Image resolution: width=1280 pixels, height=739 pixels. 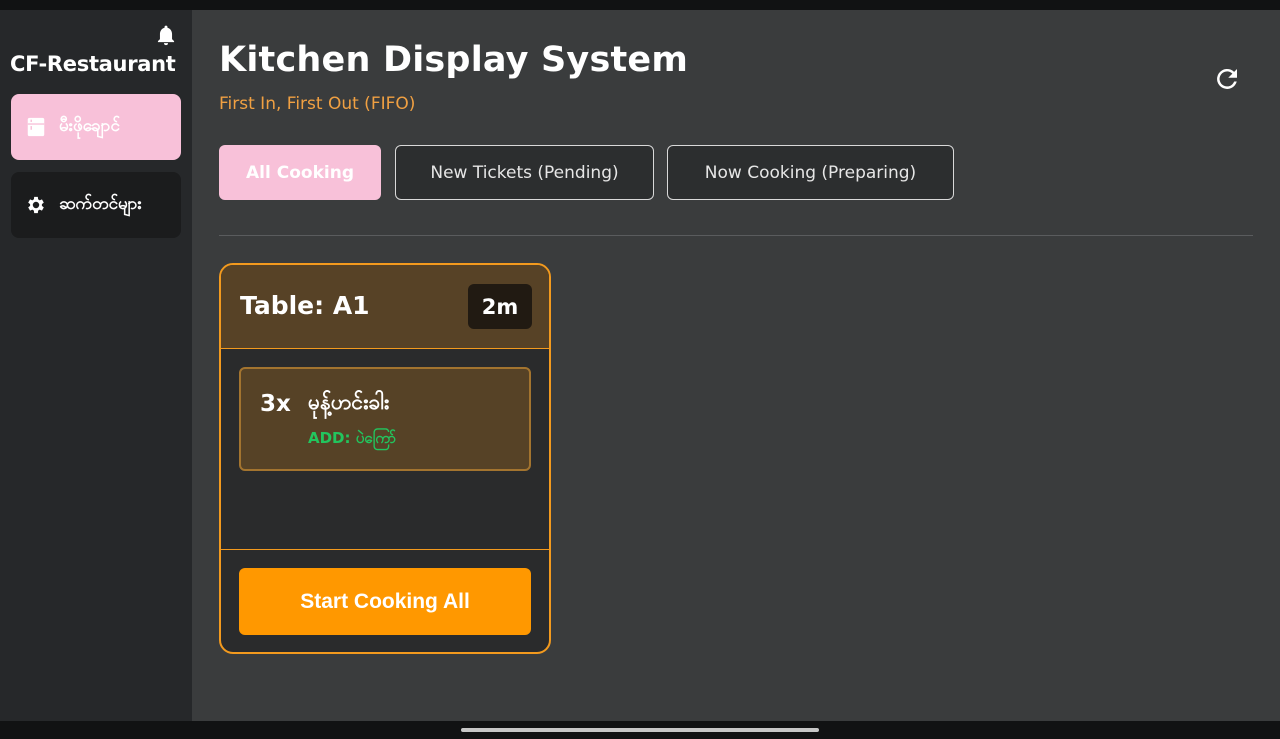 What do you see at coordinates (500, 306) in the screenshot?
I see `elapsed-time-badge: 2m` at bounding box center [500, 306].